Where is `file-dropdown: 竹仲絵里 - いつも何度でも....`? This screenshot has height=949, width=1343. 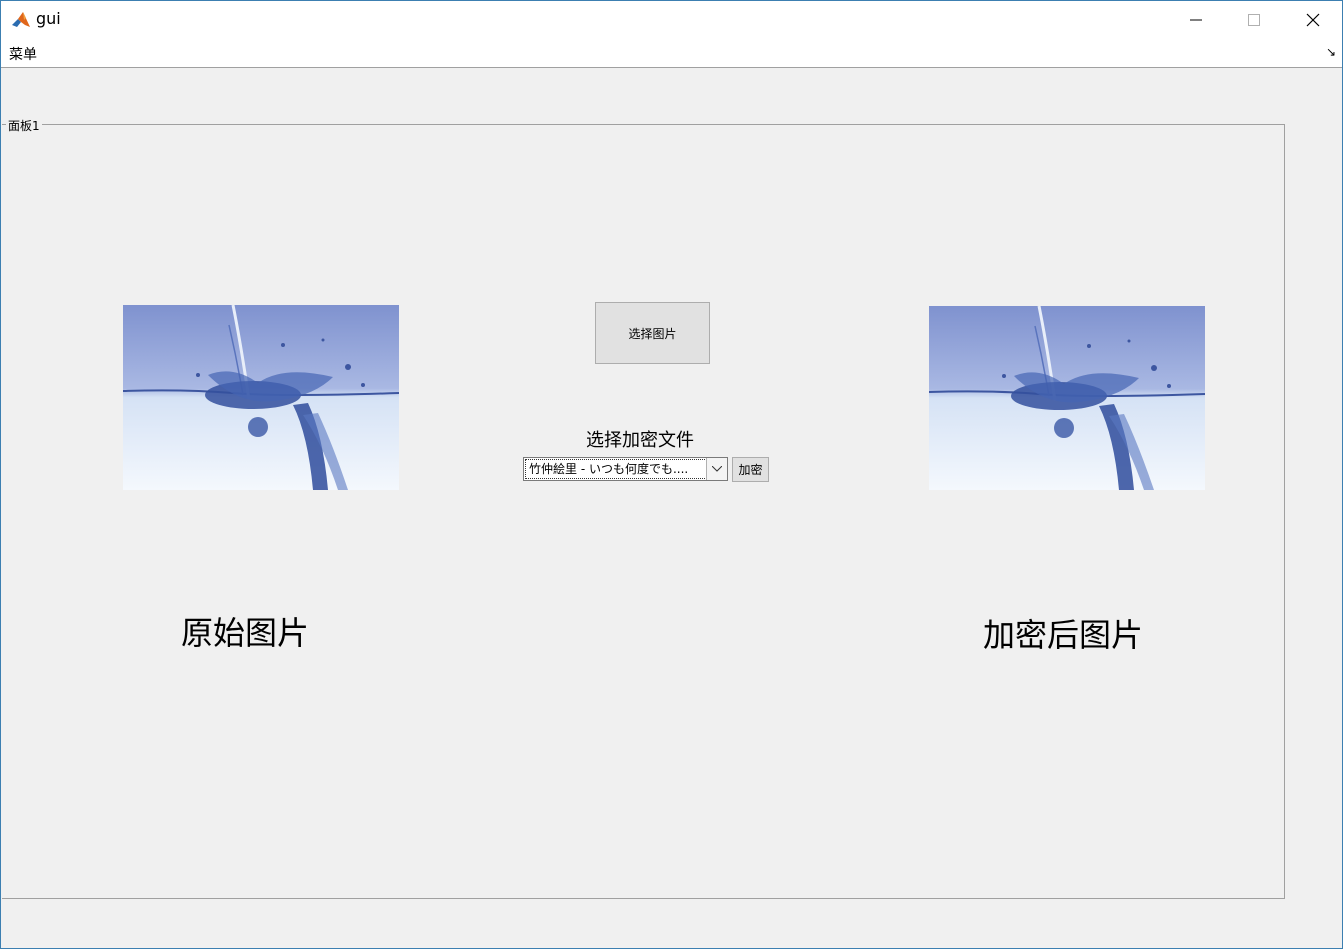
file-dropdown: 竹仲絵里 - いつも何度でも.... is located at coordinates (625, 469).